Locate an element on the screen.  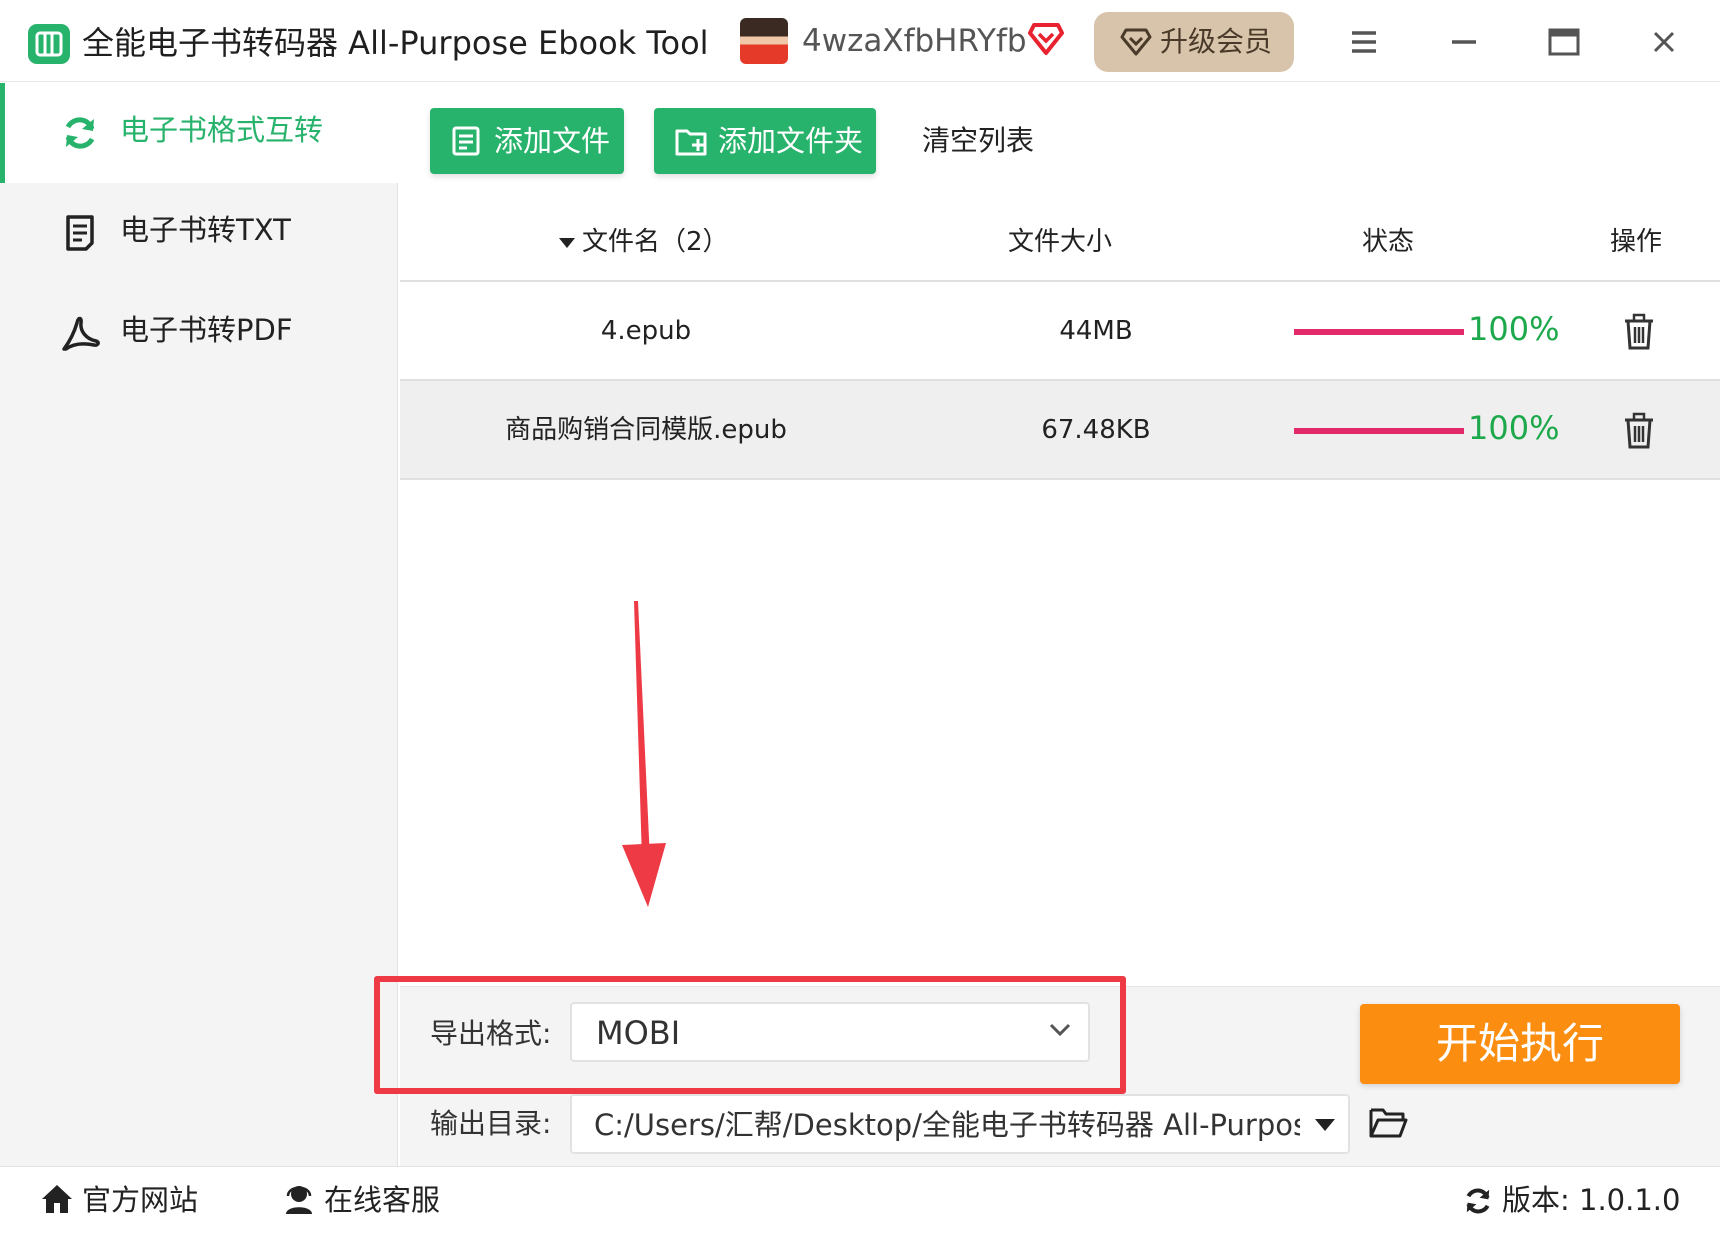
sidebar-item-ebook-to-txt: 电子书转TXT is located at coordinates (199, 233).